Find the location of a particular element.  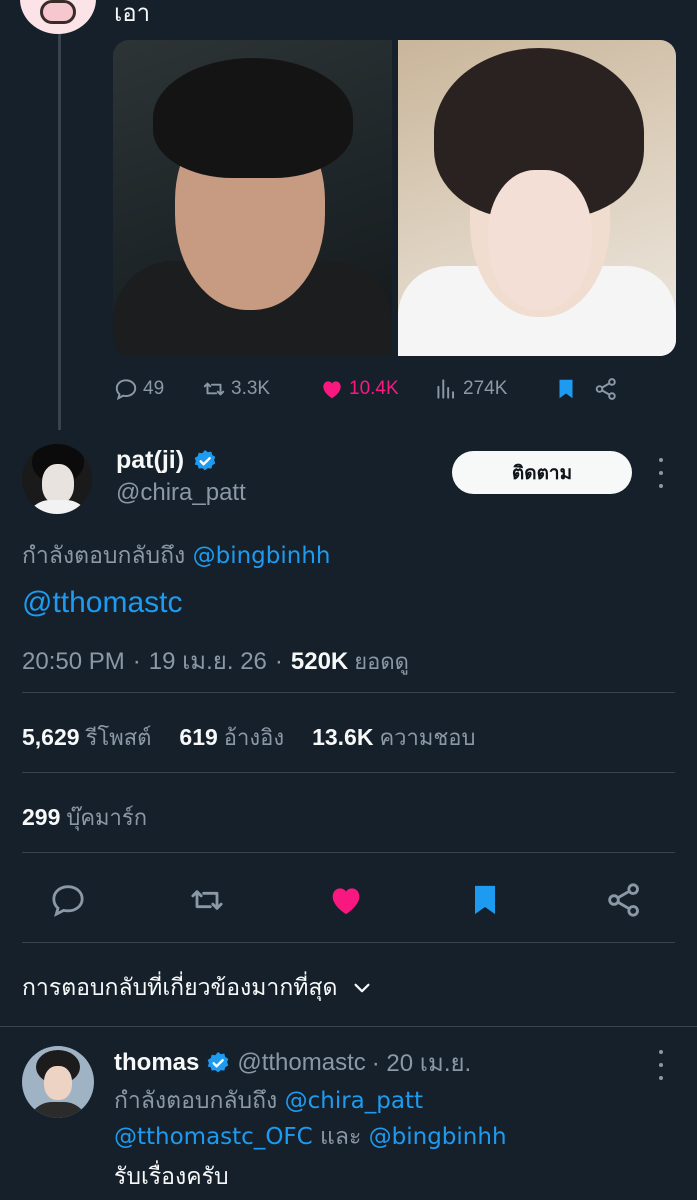

parent-avatar is located at coordinates (58, 17).